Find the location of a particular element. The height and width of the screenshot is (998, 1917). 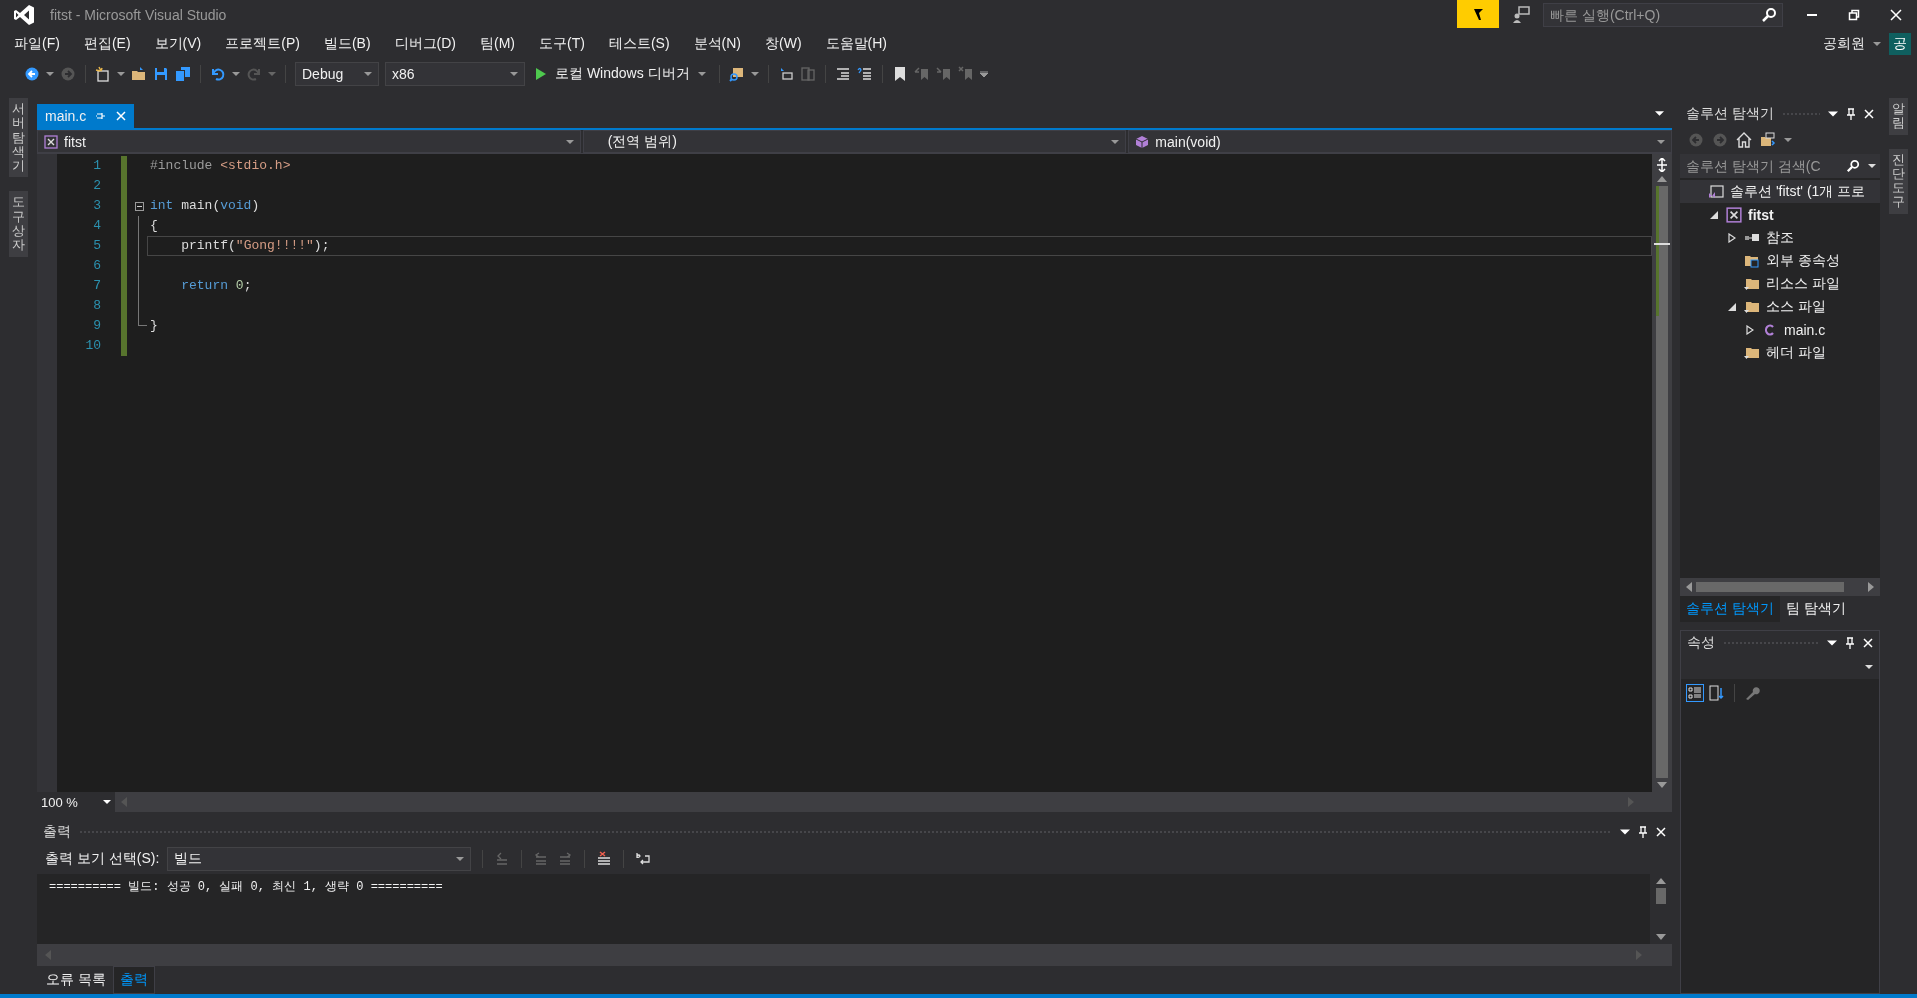

project-dropdown: fitst is located at coordinates (309, 141).